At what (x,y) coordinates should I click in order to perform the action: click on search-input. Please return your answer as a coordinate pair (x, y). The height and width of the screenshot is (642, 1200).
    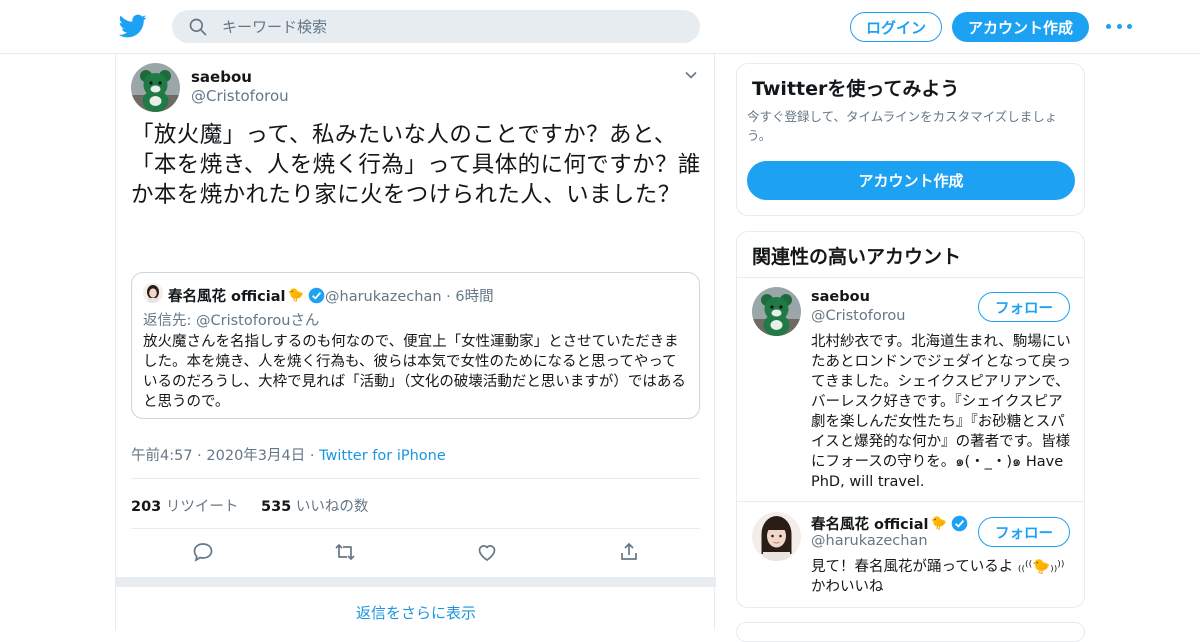
    Looking at the image, I should click on (432, 26).